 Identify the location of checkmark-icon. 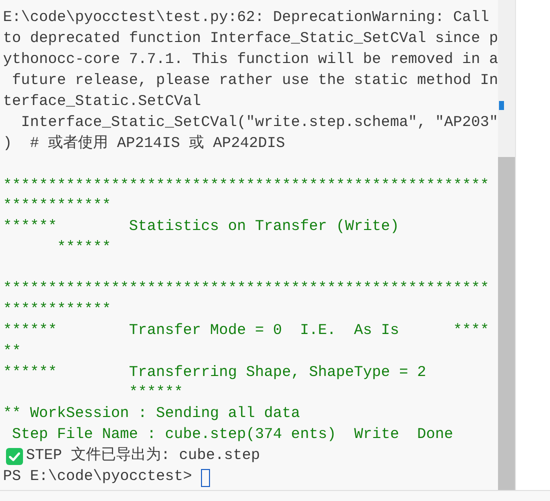
(14, 456).